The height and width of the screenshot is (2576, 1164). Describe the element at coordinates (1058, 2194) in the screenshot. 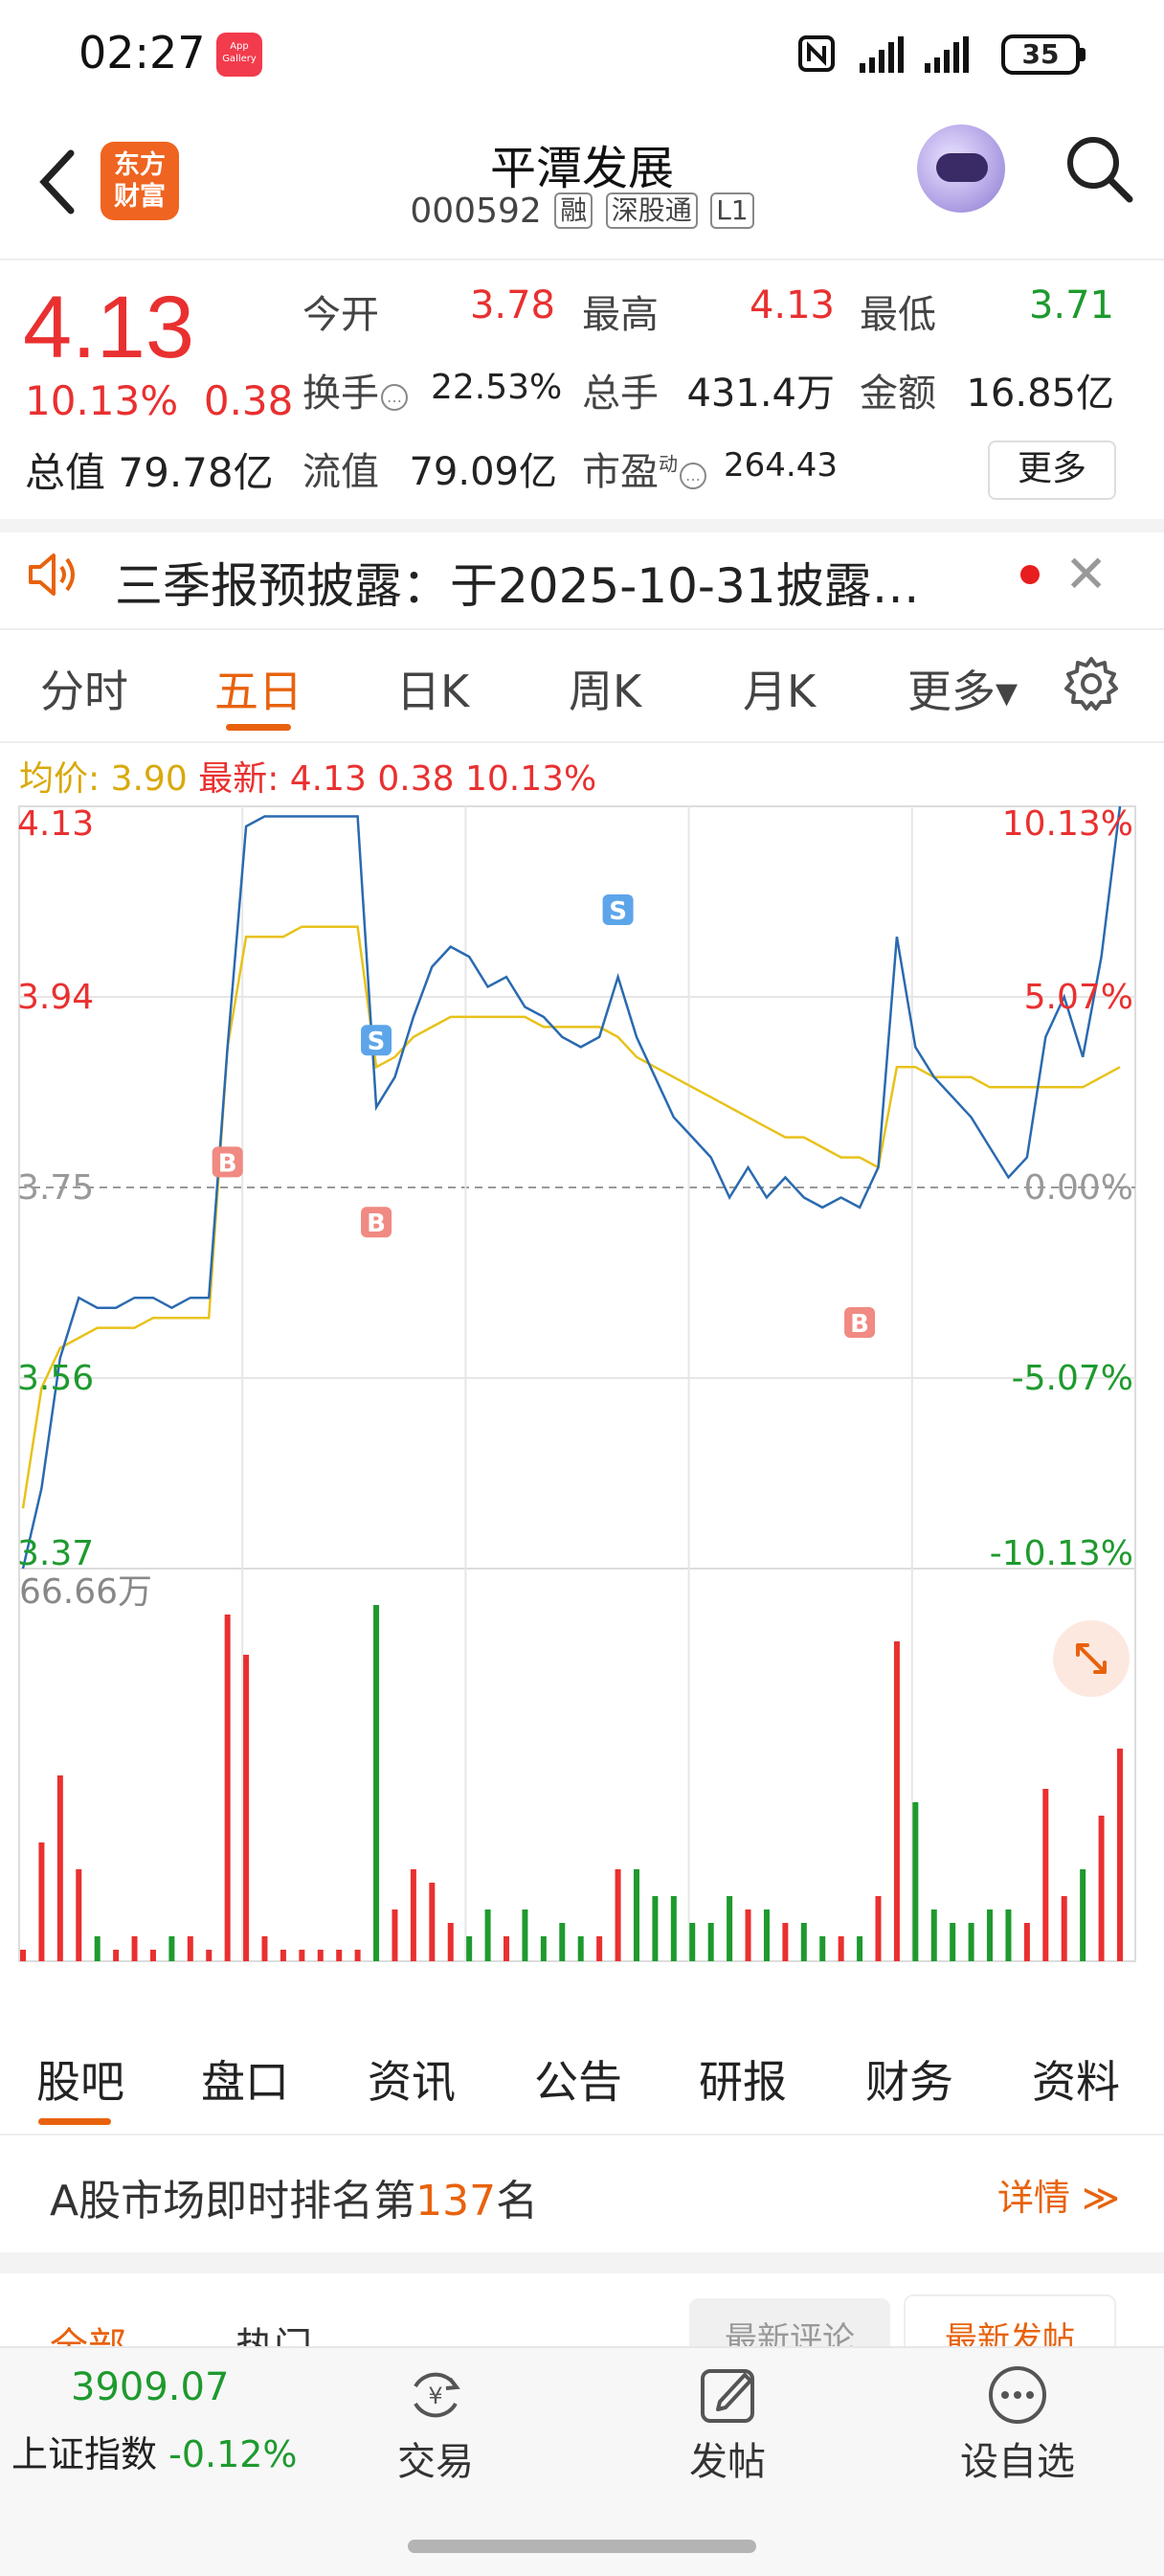

I see `details-link: 详情 ≫` at that location.